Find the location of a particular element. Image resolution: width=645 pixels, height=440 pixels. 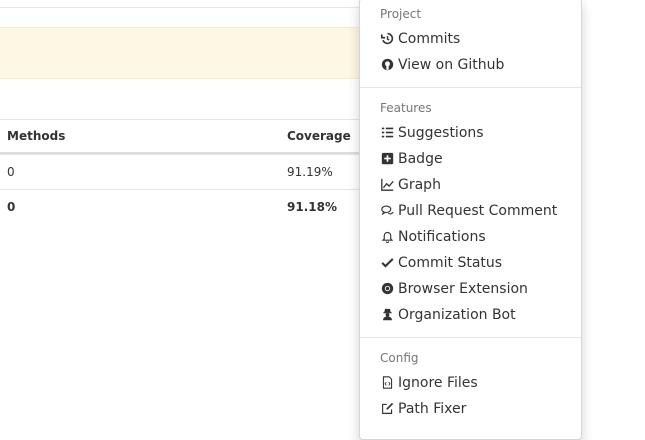

line-chart-icon is located at coordinates (387, 185).